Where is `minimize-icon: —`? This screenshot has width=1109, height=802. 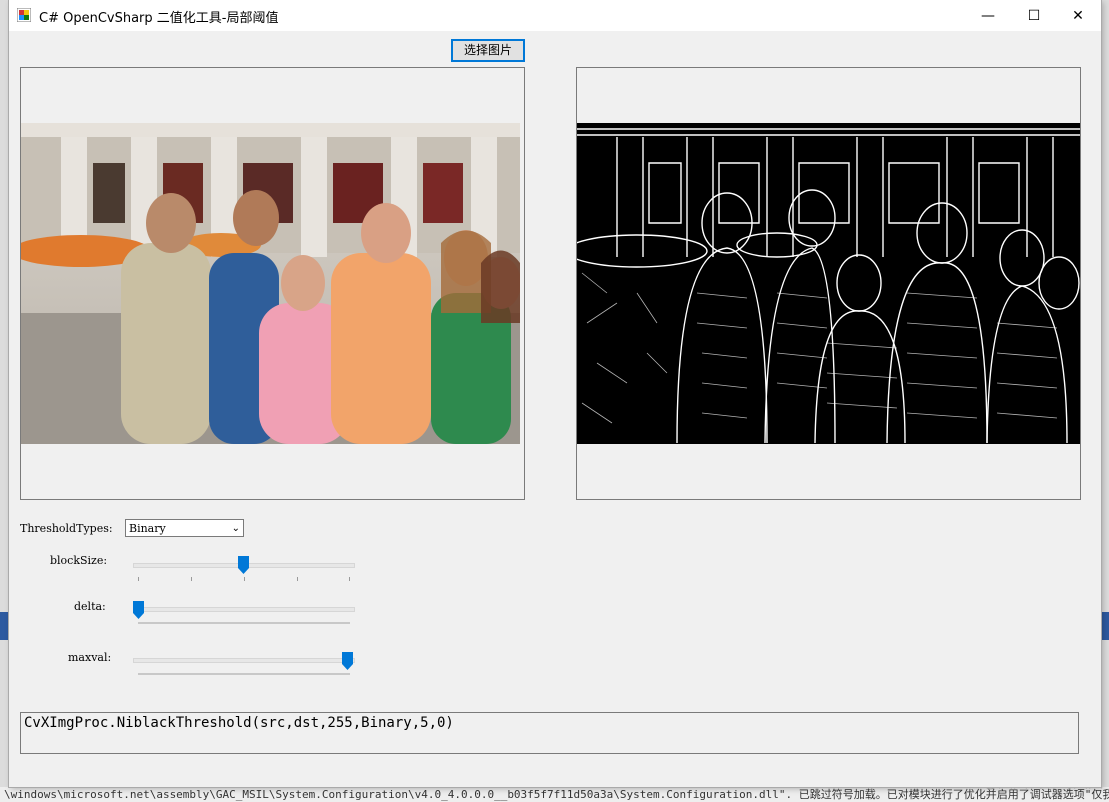
minimize-icon: — is located at coordinates (988, 15).